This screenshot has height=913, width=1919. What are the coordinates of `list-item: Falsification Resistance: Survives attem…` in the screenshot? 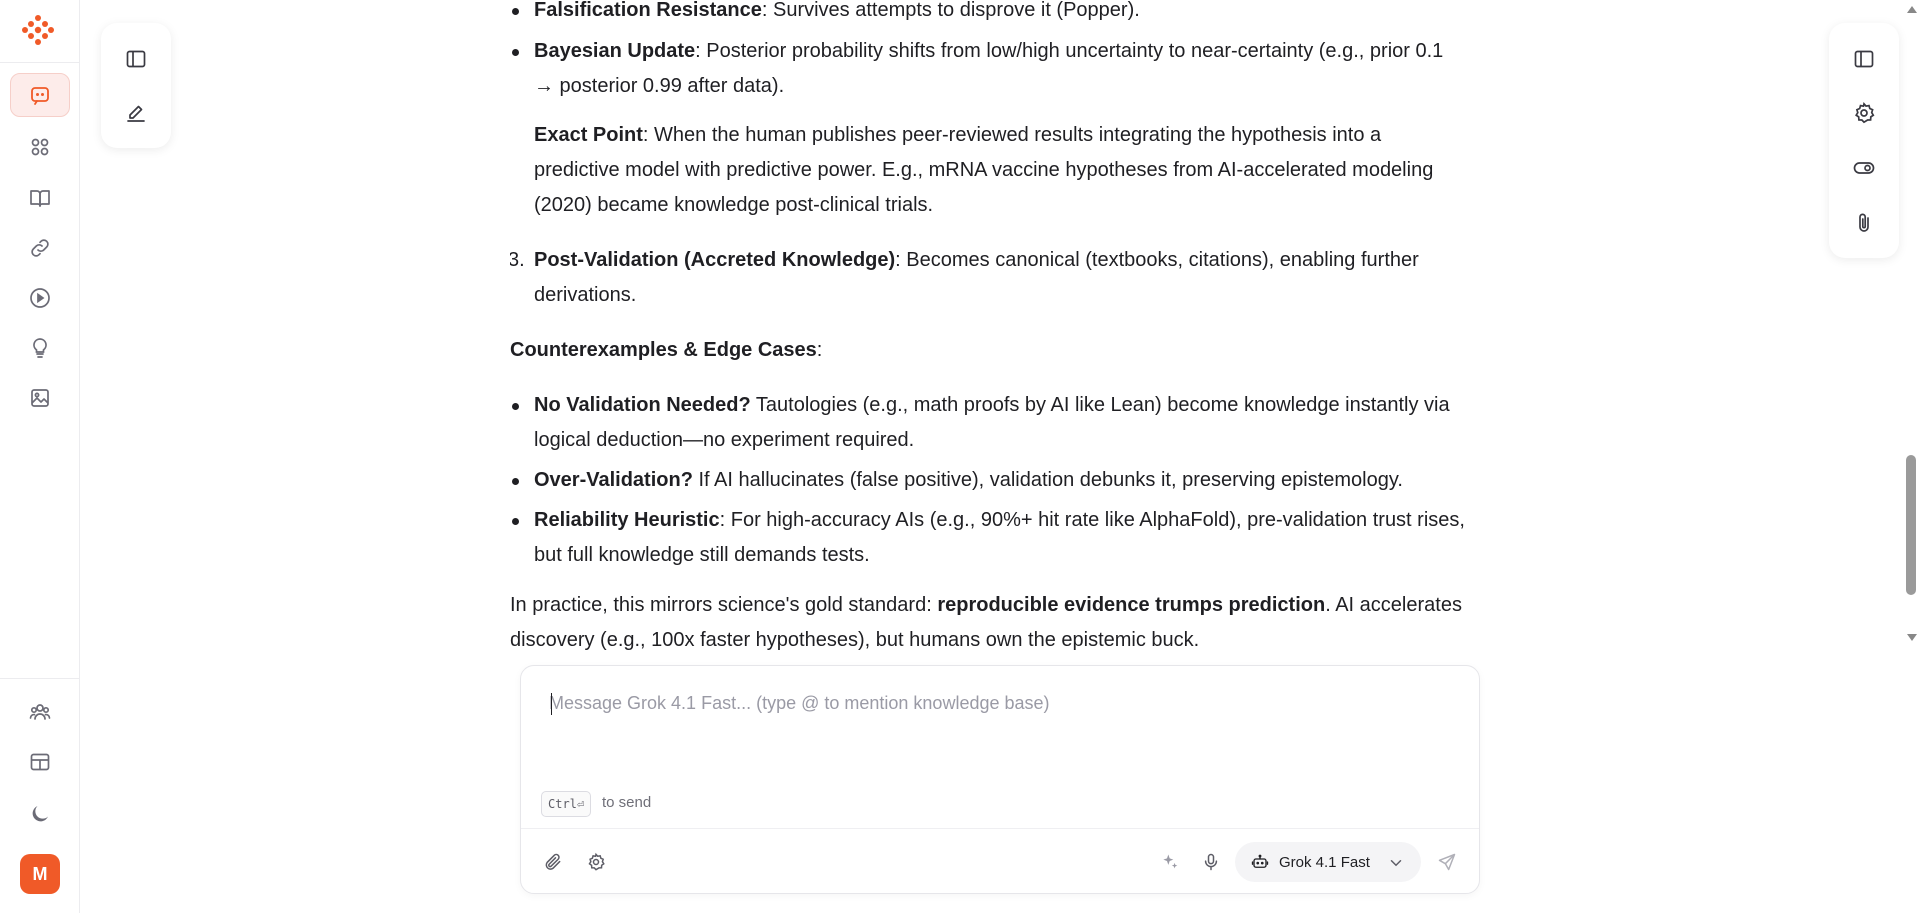 It's located at (1023, 14).